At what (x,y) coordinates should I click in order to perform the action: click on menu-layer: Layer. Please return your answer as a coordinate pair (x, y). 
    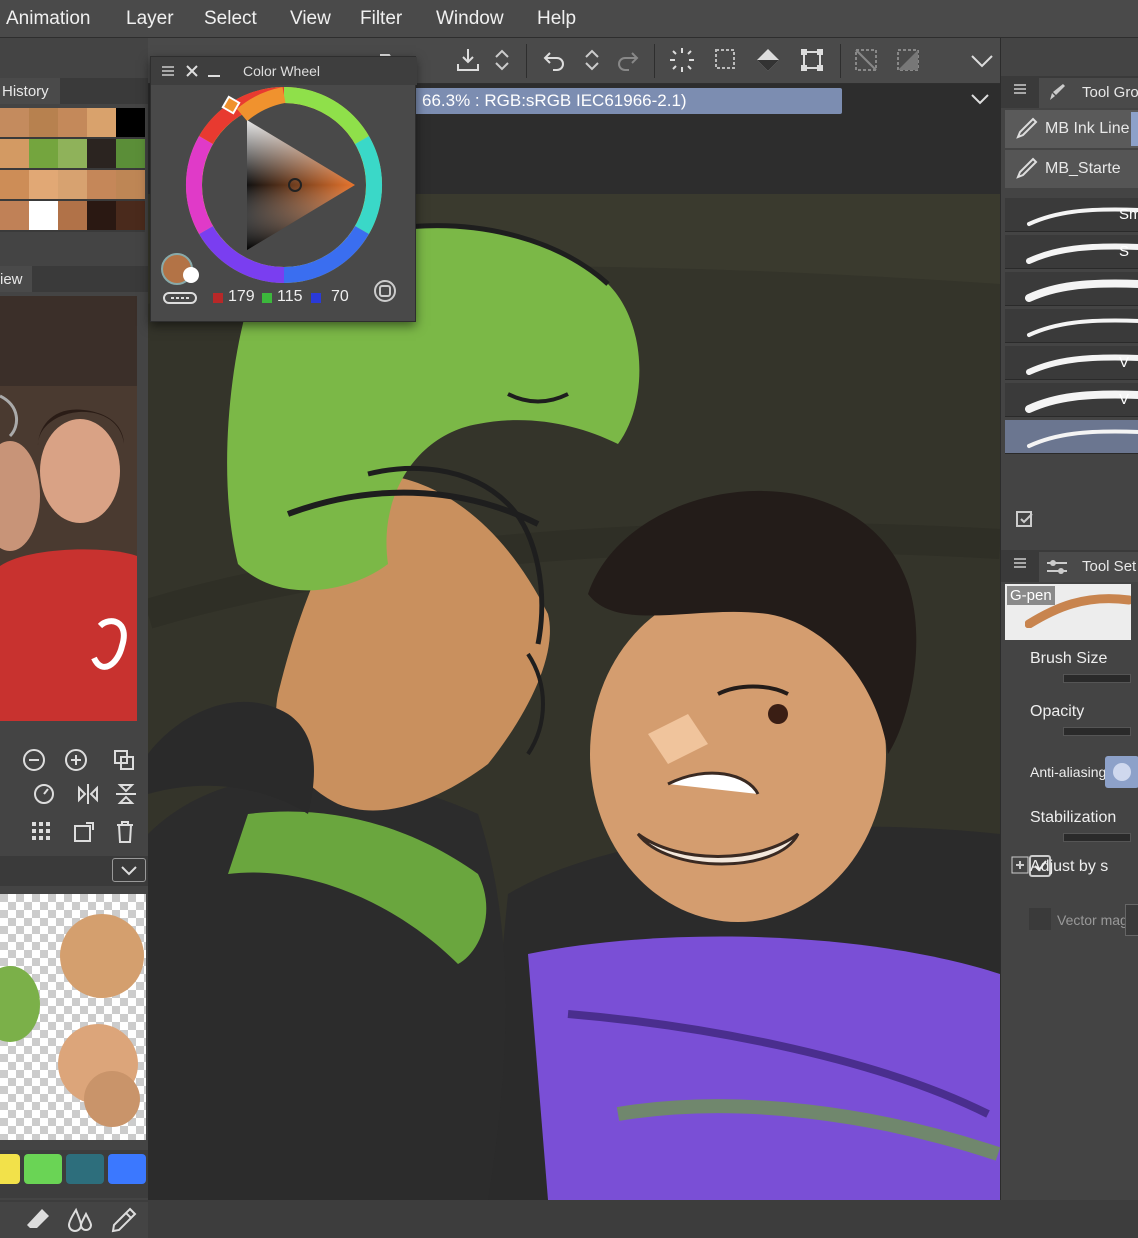
    Looking at the image, I should click on (150, 19).